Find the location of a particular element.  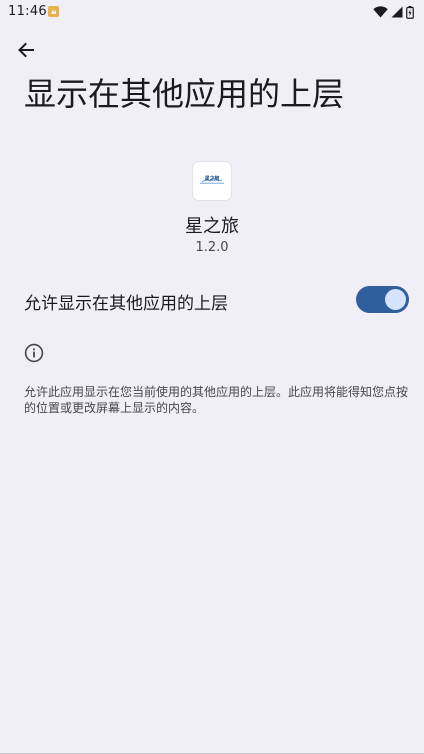

wifi-icon is located at coordinates (380, 12).